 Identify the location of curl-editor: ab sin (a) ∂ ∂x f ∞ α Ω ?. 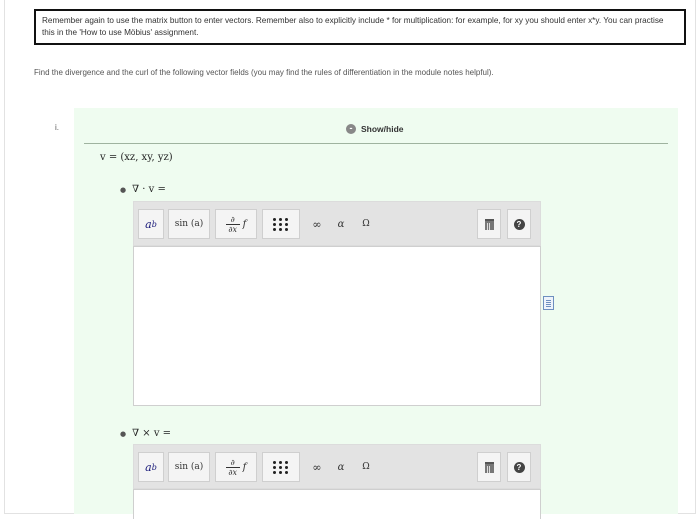
(337, 481).